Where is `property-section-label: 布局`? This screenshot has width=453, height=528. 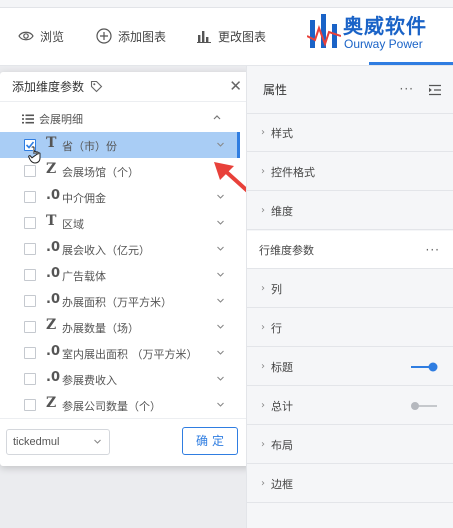 property-section-label: 布局 is located at coordinates (282, 445).